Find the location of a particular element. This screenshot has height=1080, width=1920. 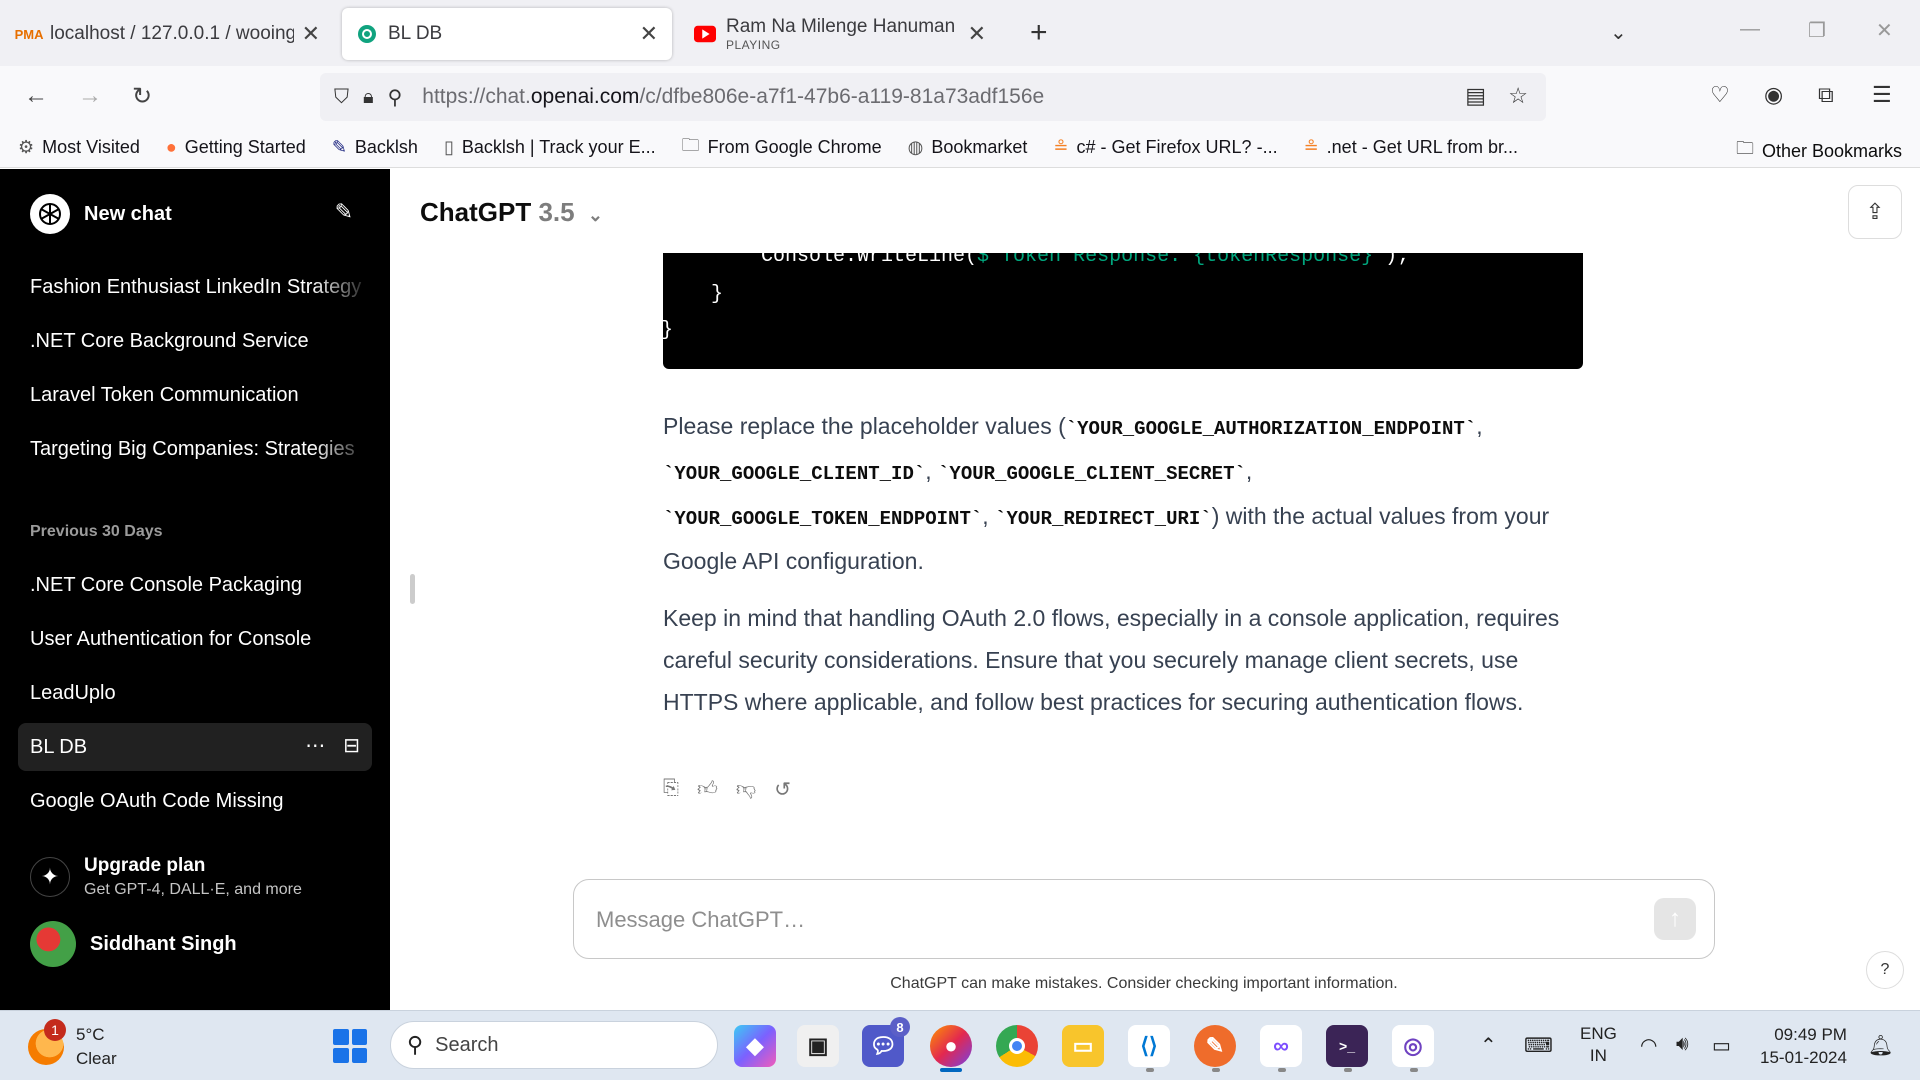

notification-bell-icon: 🔔︎ is located at coordinates (1880, 1045).